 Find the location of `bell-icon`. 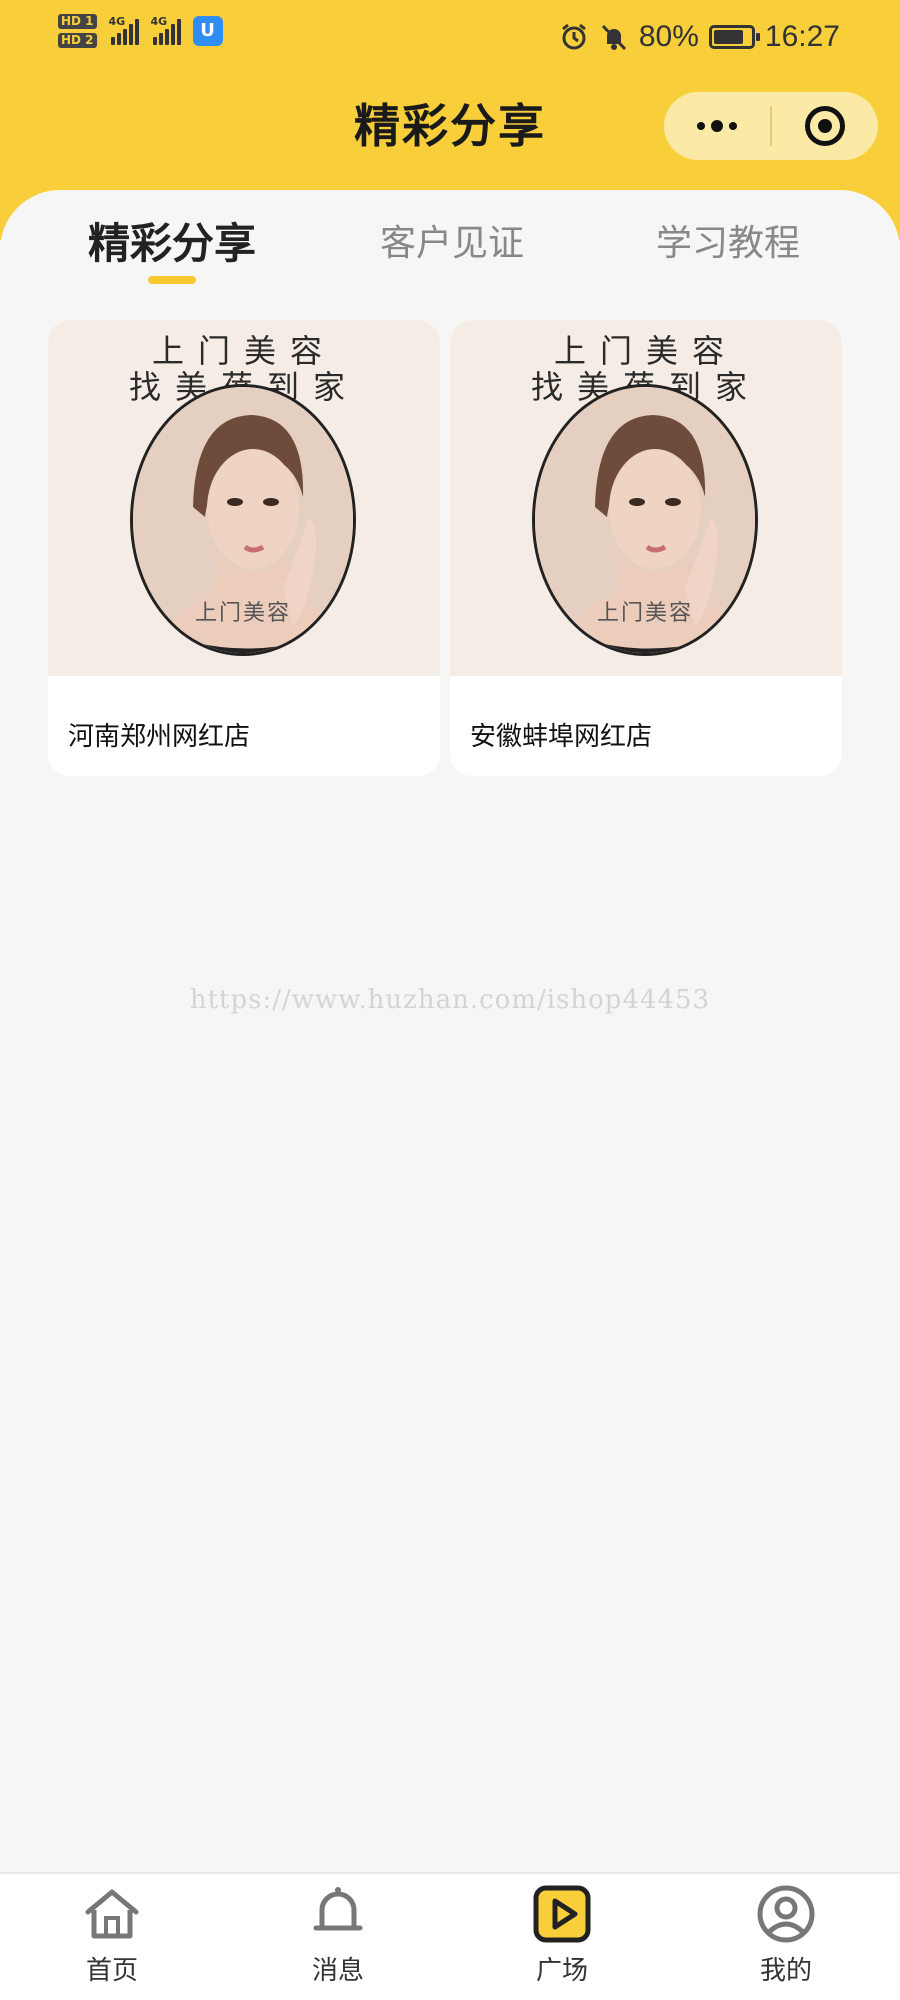

bell-icon is located at coordinates (338, 1914).